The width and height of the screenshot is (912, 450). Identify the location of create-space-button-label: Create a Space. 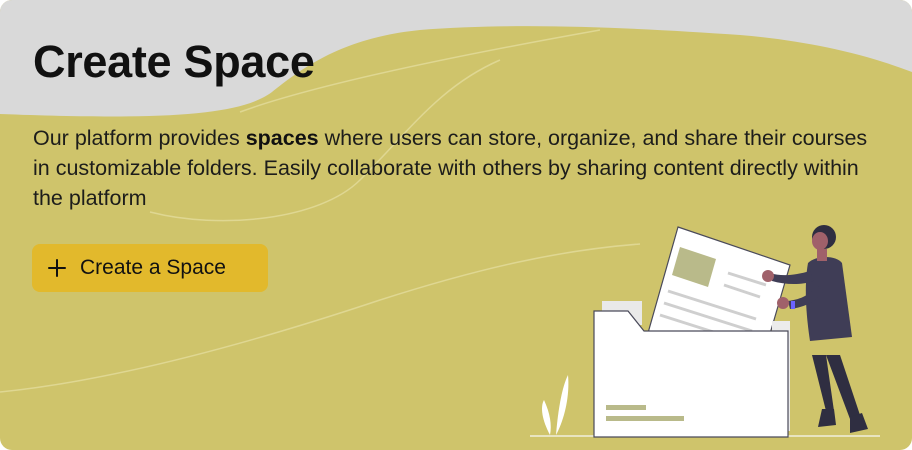
(153, 267).